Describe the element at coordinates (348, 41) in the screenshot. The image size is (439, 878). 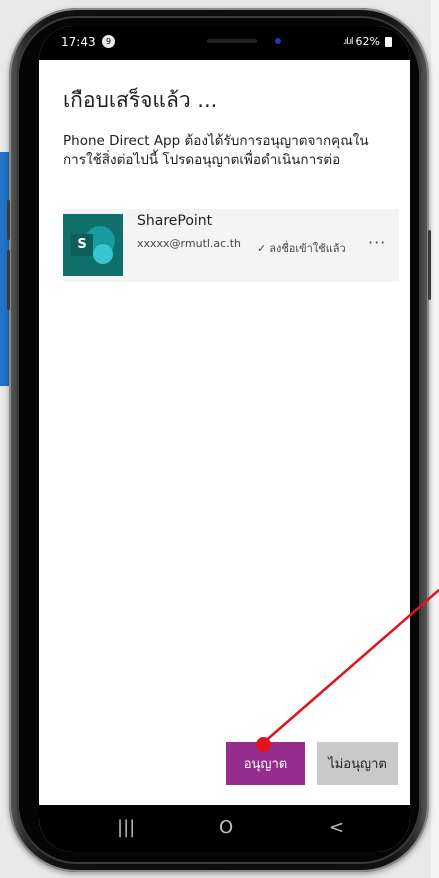
I see `signal-icon: .ıl.ıl` at that location.